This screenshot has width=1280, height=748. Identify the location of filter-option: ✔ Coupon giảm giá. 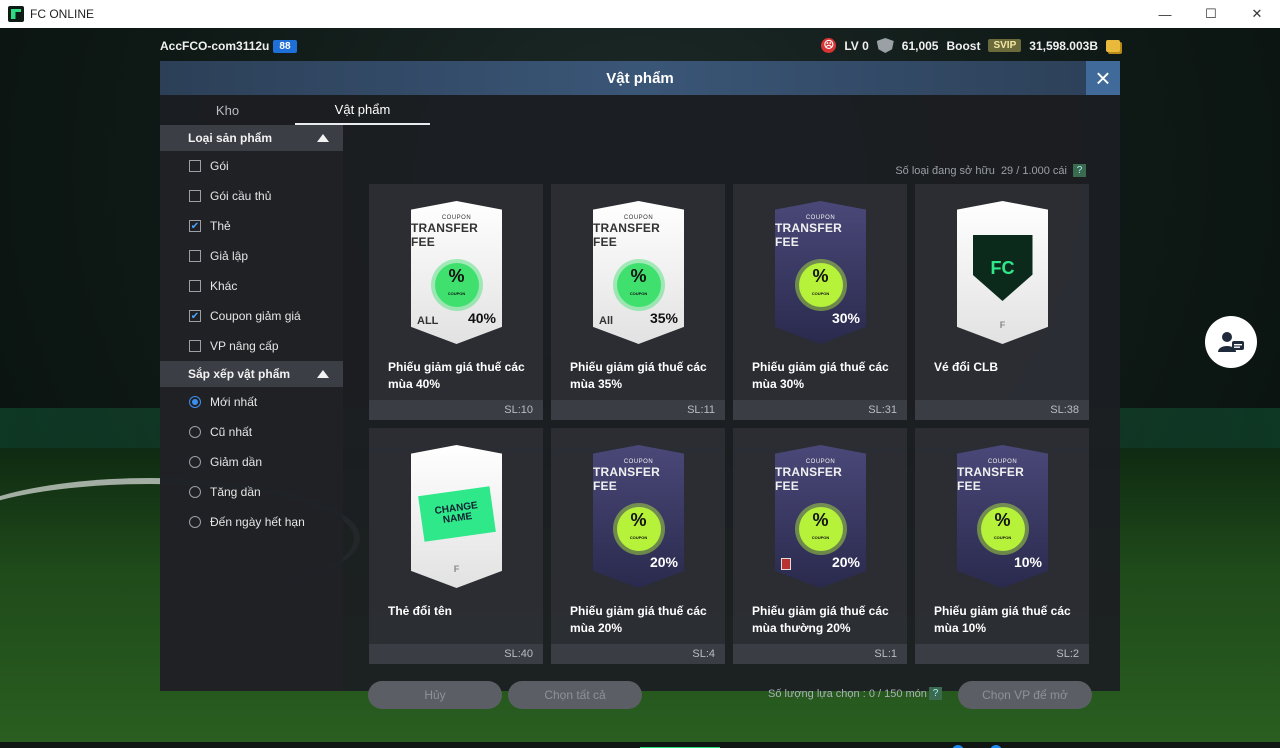
(251, 316).